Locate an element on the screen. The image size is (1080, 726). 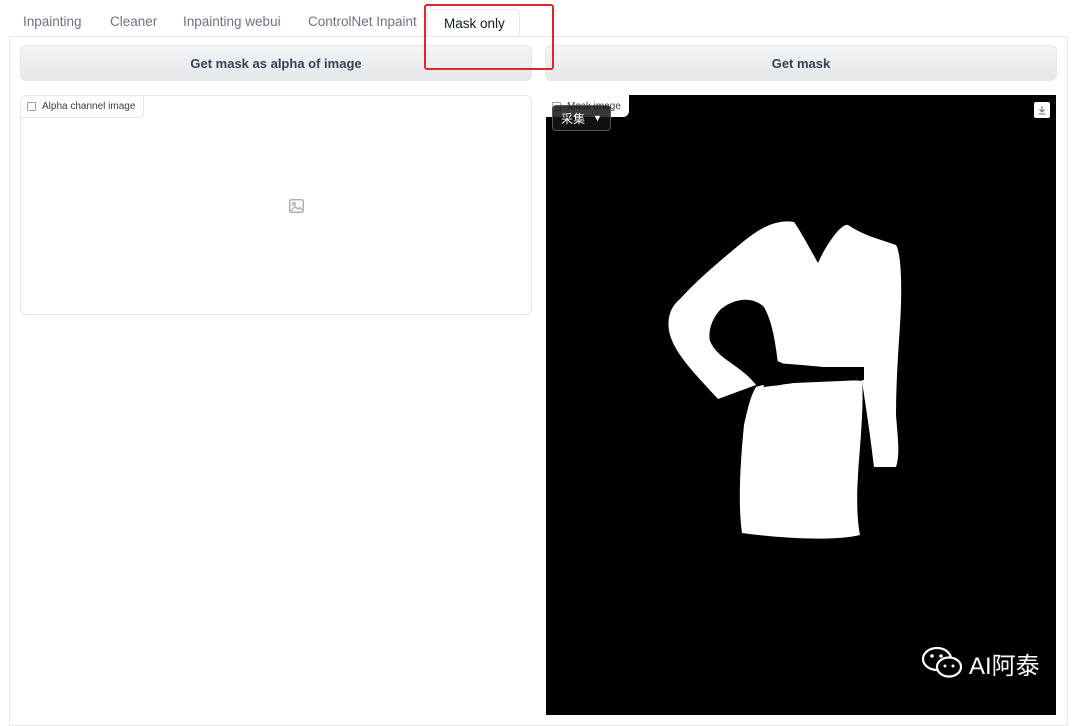
mask-silhouette is located at coordinates (785, 380).